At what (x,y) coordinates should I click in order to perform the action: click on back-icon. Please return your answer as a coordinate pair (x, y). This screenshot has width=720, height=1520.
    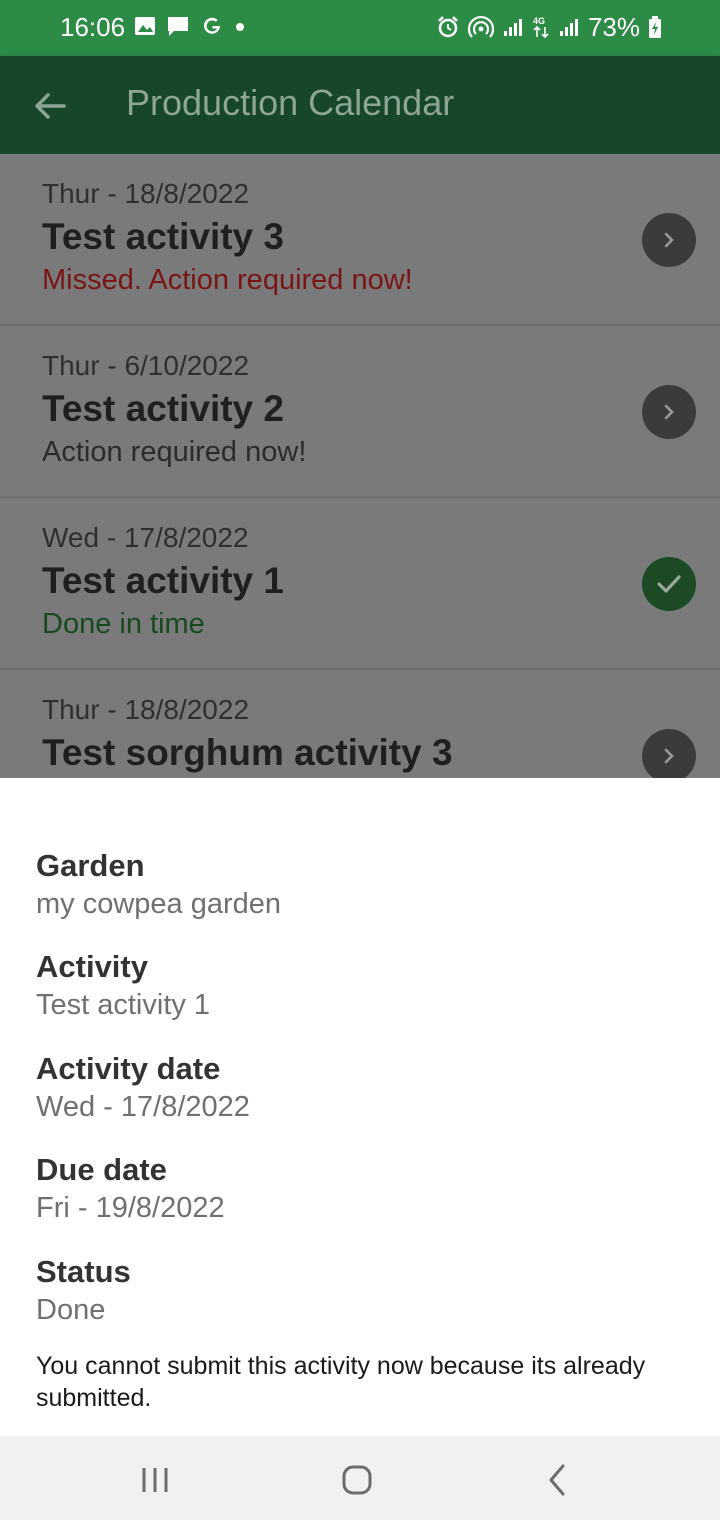
    Looking at the image, I should click on (558, 1480).